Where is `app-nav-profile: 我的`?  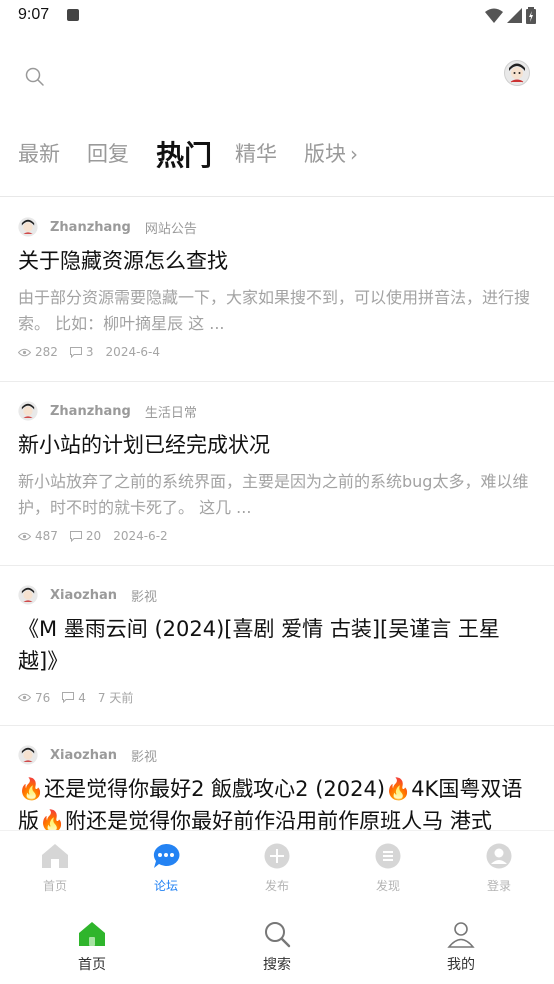 app-nav-profile: 我的 is located at coordinates (461, 947).